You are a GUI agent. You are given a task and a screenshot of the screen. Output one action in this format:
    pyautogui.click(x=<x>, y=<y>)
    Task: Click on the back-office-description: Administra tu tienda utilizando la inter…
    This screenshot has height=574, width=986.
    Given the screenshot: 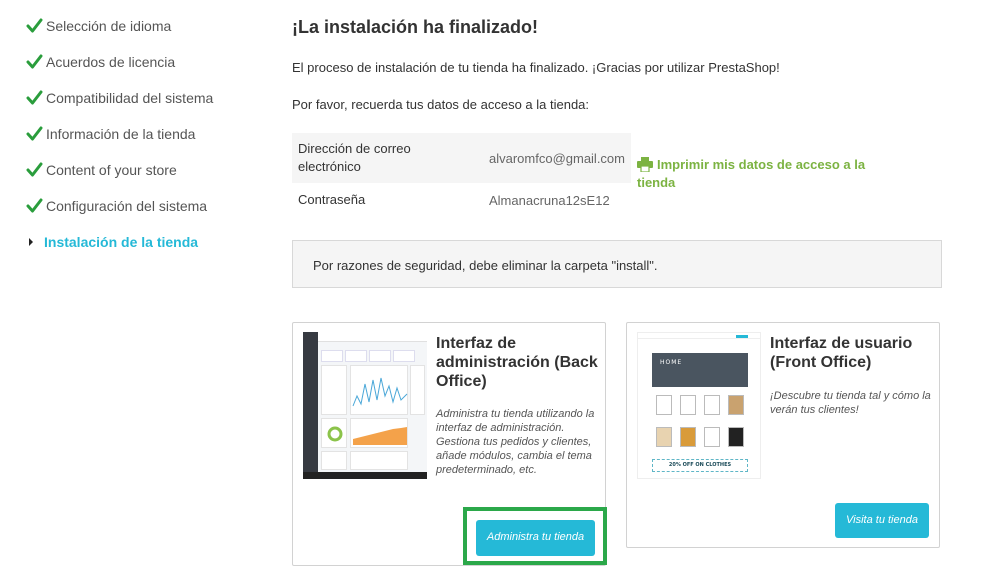 What is the action you would take?
    pyautogui.click(x=515, y=442)
    